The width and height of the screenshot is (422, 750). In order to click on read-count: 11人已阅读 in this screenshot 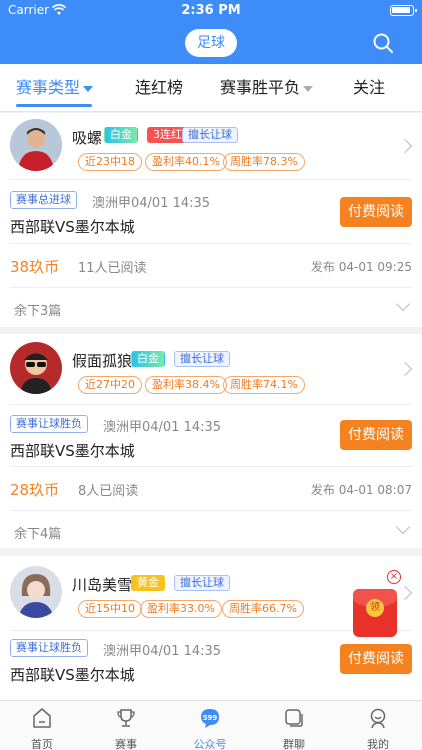, I will do `click(112, 268)`.